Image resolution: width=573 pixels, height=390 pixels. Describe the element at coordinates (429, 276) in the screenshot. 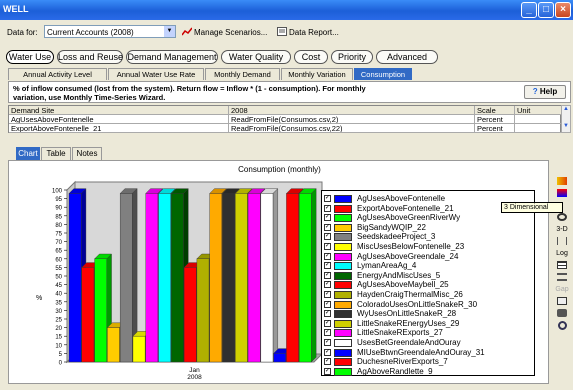

I see `legend-item: ✓ EnergyAndMiscUses_5` at that location.